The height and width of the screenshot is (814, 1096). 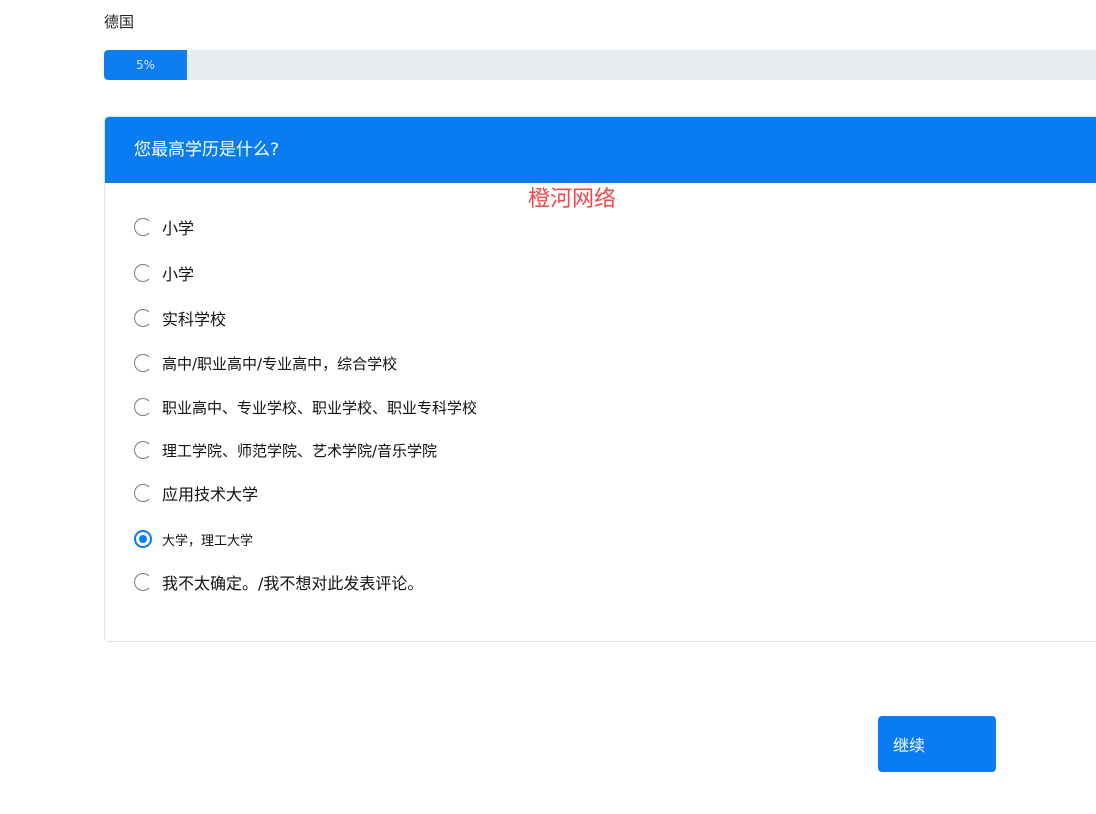 I want to click on progress-fill: 5%, so click(x=145, y=65).